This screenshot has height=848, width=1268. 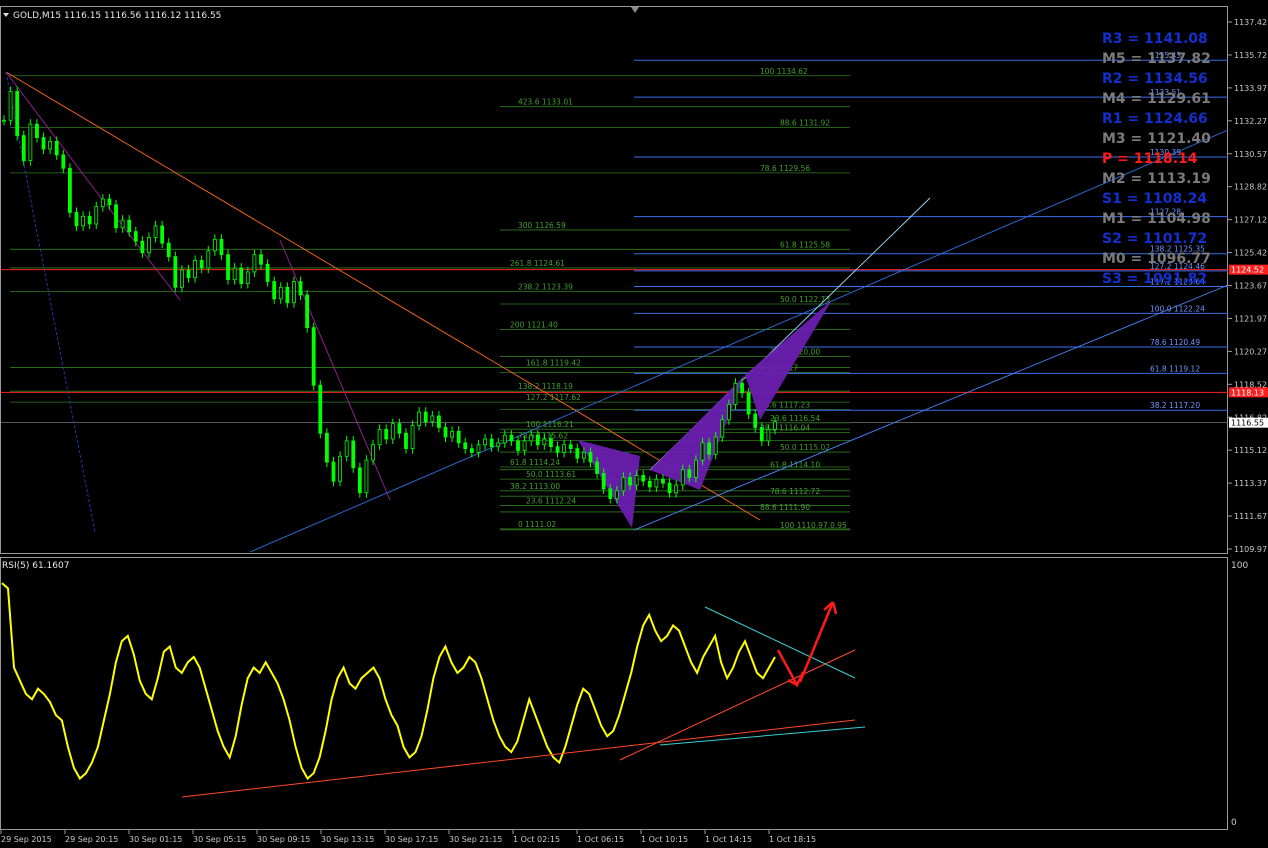 I want to click on y-tick-label: 1128.82, so click(x=1250, y=187).